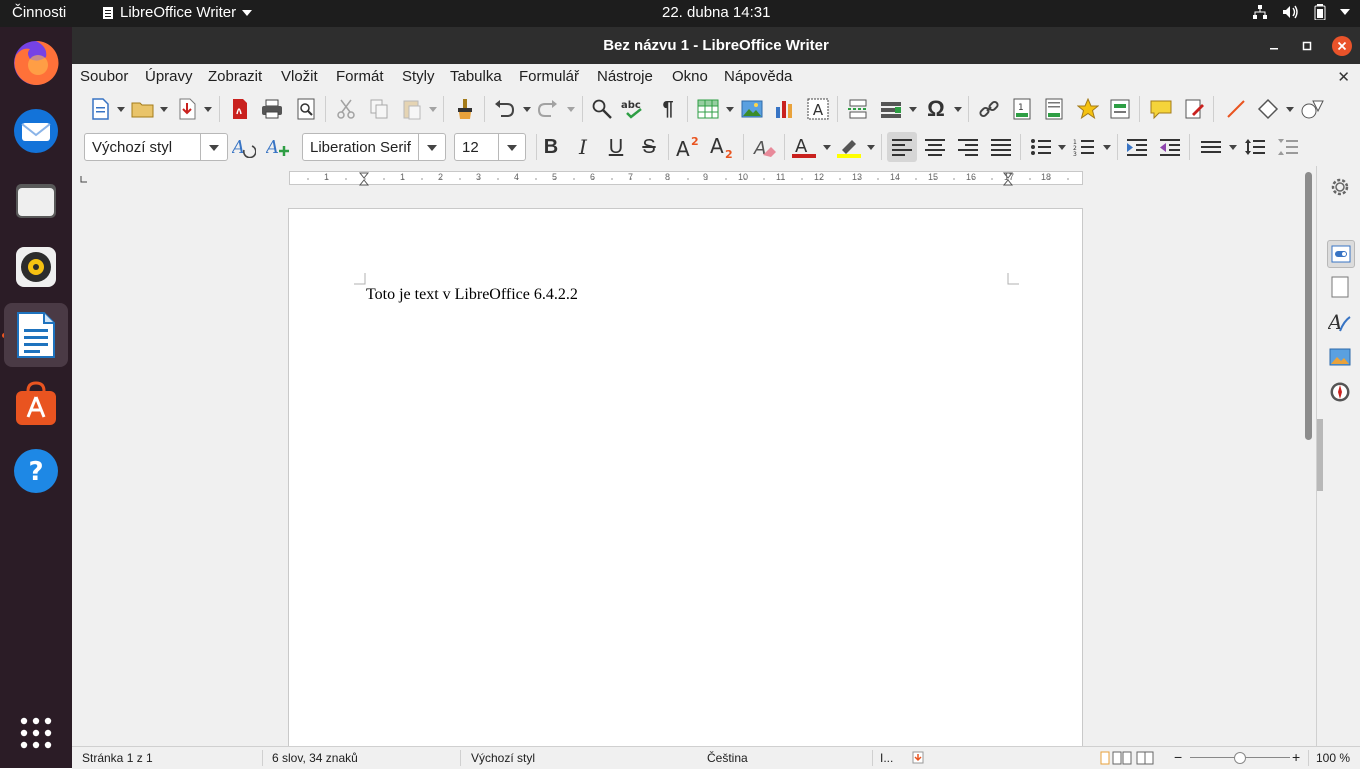  Describe the element at coordinates (1107, 147) in the screenshot. I see `ordered-list-dropdown-icon` at that location.